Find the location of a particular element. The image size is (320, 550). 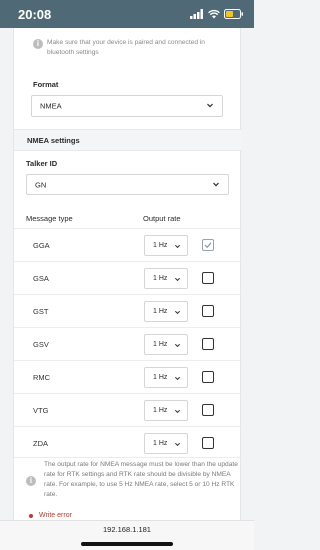

message-row: ZDA 1 Hz is located at coordinates (128, 442).